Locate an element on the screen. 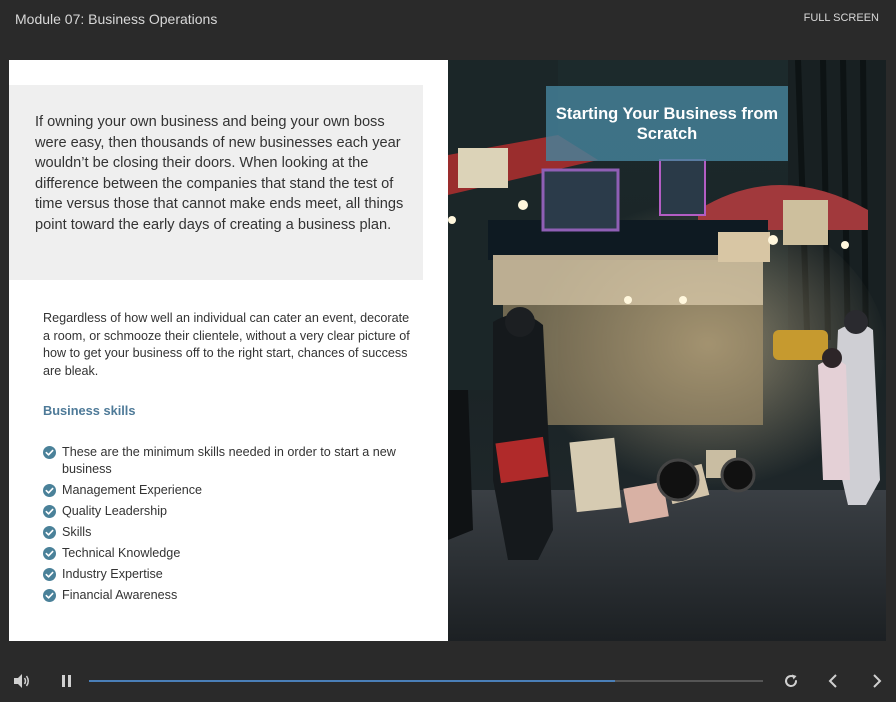  list-item-label: Technical Knowledge is located at coordinates (121, 553).